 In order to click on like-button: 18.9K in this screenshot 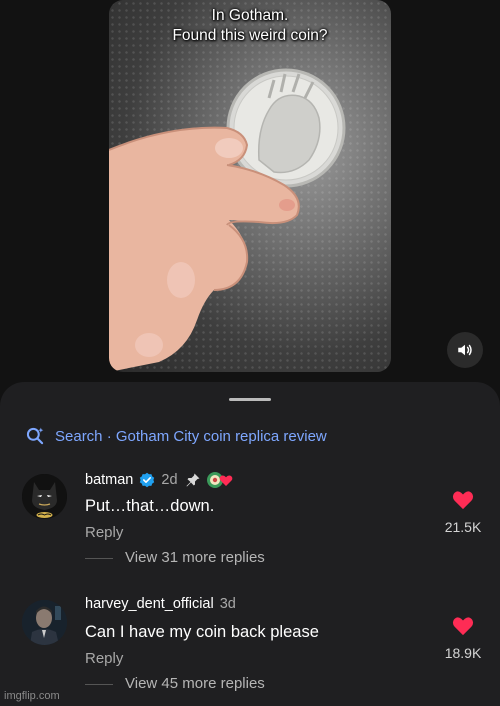, I will do `click(463, 638)`.